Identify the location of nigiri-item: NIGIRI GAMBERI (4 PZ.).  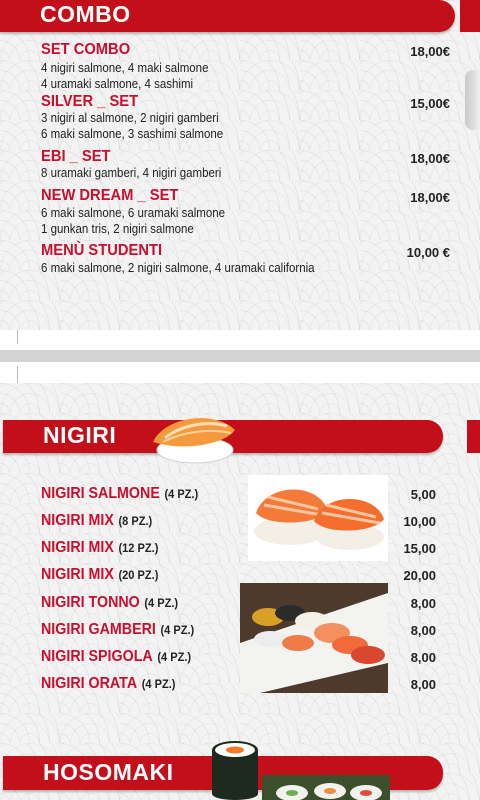
(117, 630).